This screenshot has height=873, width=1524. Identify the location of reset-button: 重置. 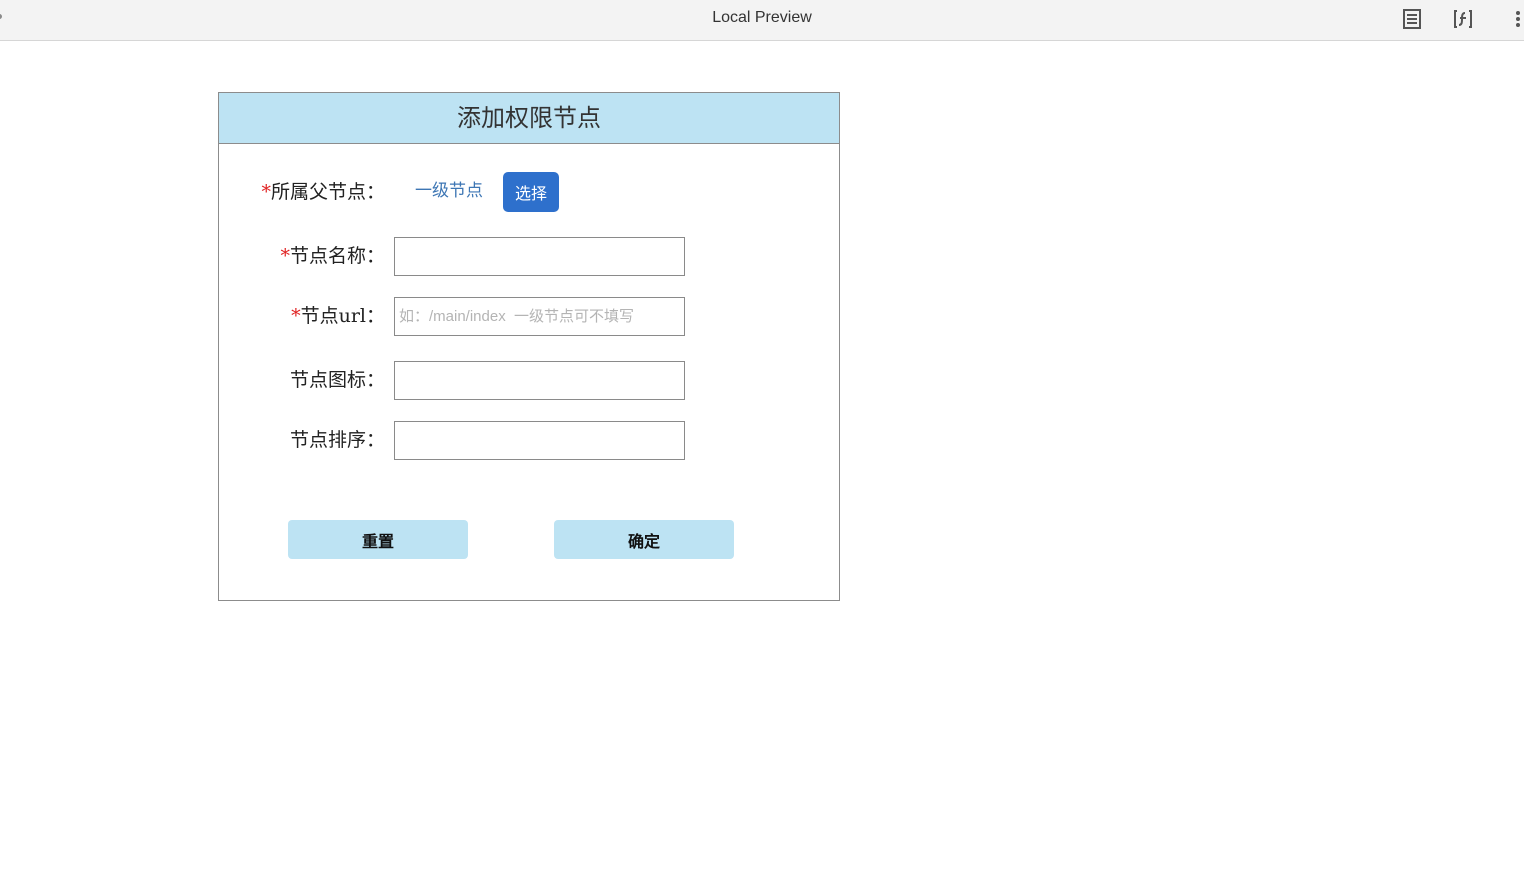
(378, 539).